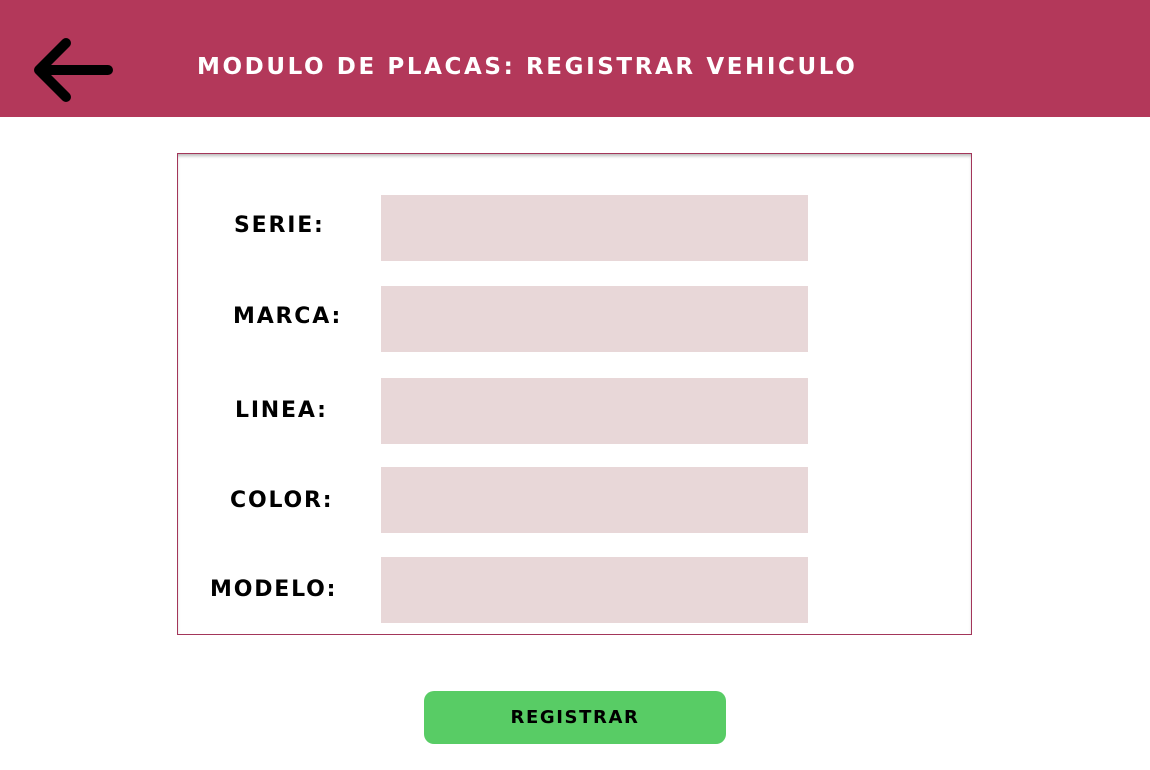  What do you see at coordinates (575, 717) in the screenshot?
I see `register-button: REGISTRAR` at bounding box center [575, 717].